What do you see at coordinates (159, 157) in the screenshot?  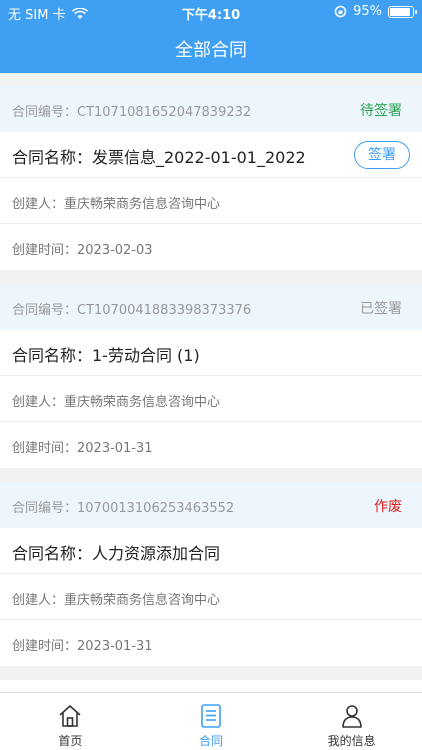 I see `contract-name: 合同名称：发票信息_2022-01-01_2022` at bounding box center [159, 157].